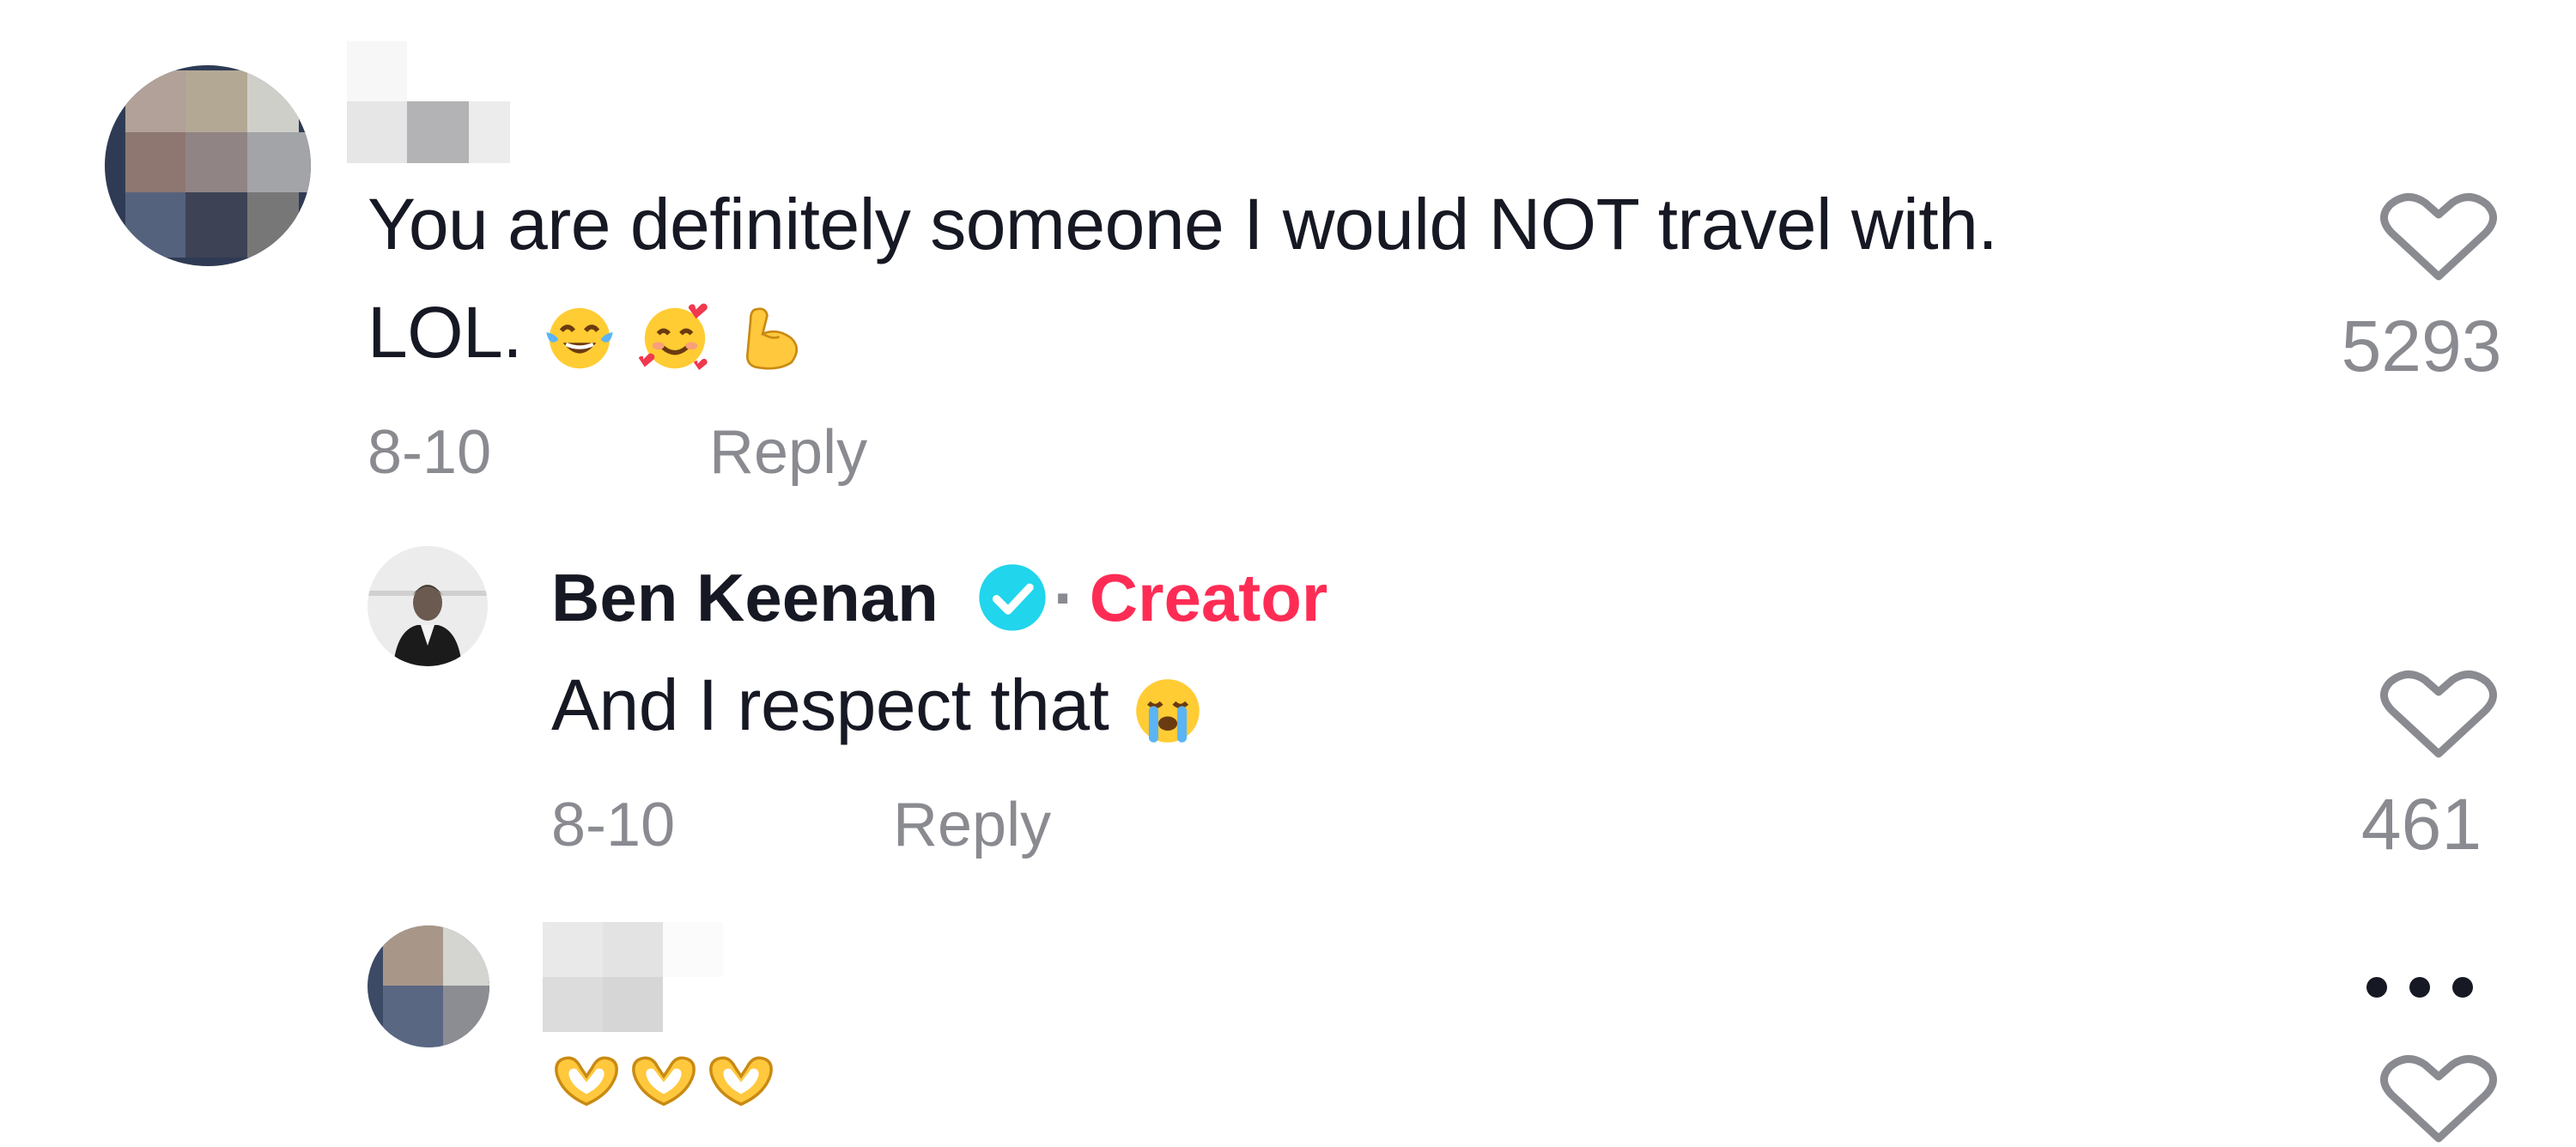 The image size is (2576, 1147). Describe the element at coordinates (1168, 711) in the screenshot. I see `loudly-crying-face-icon` at that location.